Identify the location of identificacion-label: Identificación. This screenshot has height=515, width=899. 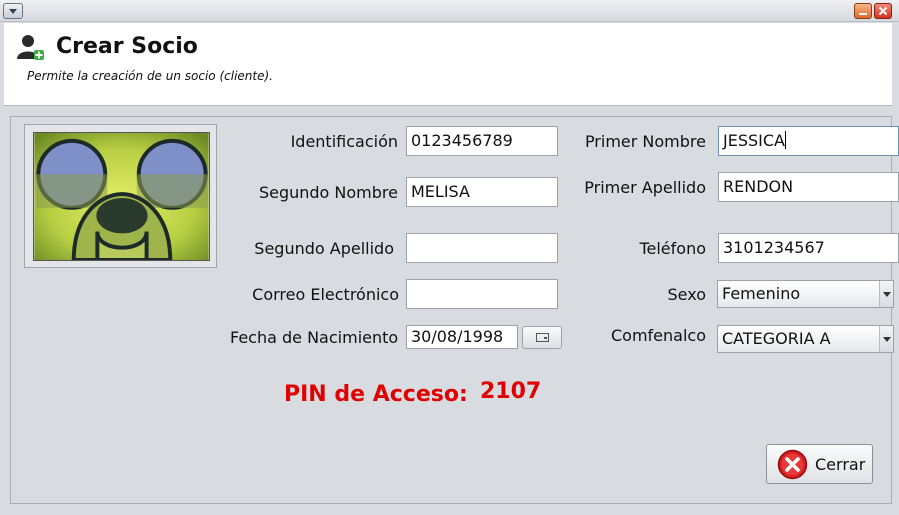
(344, 141).